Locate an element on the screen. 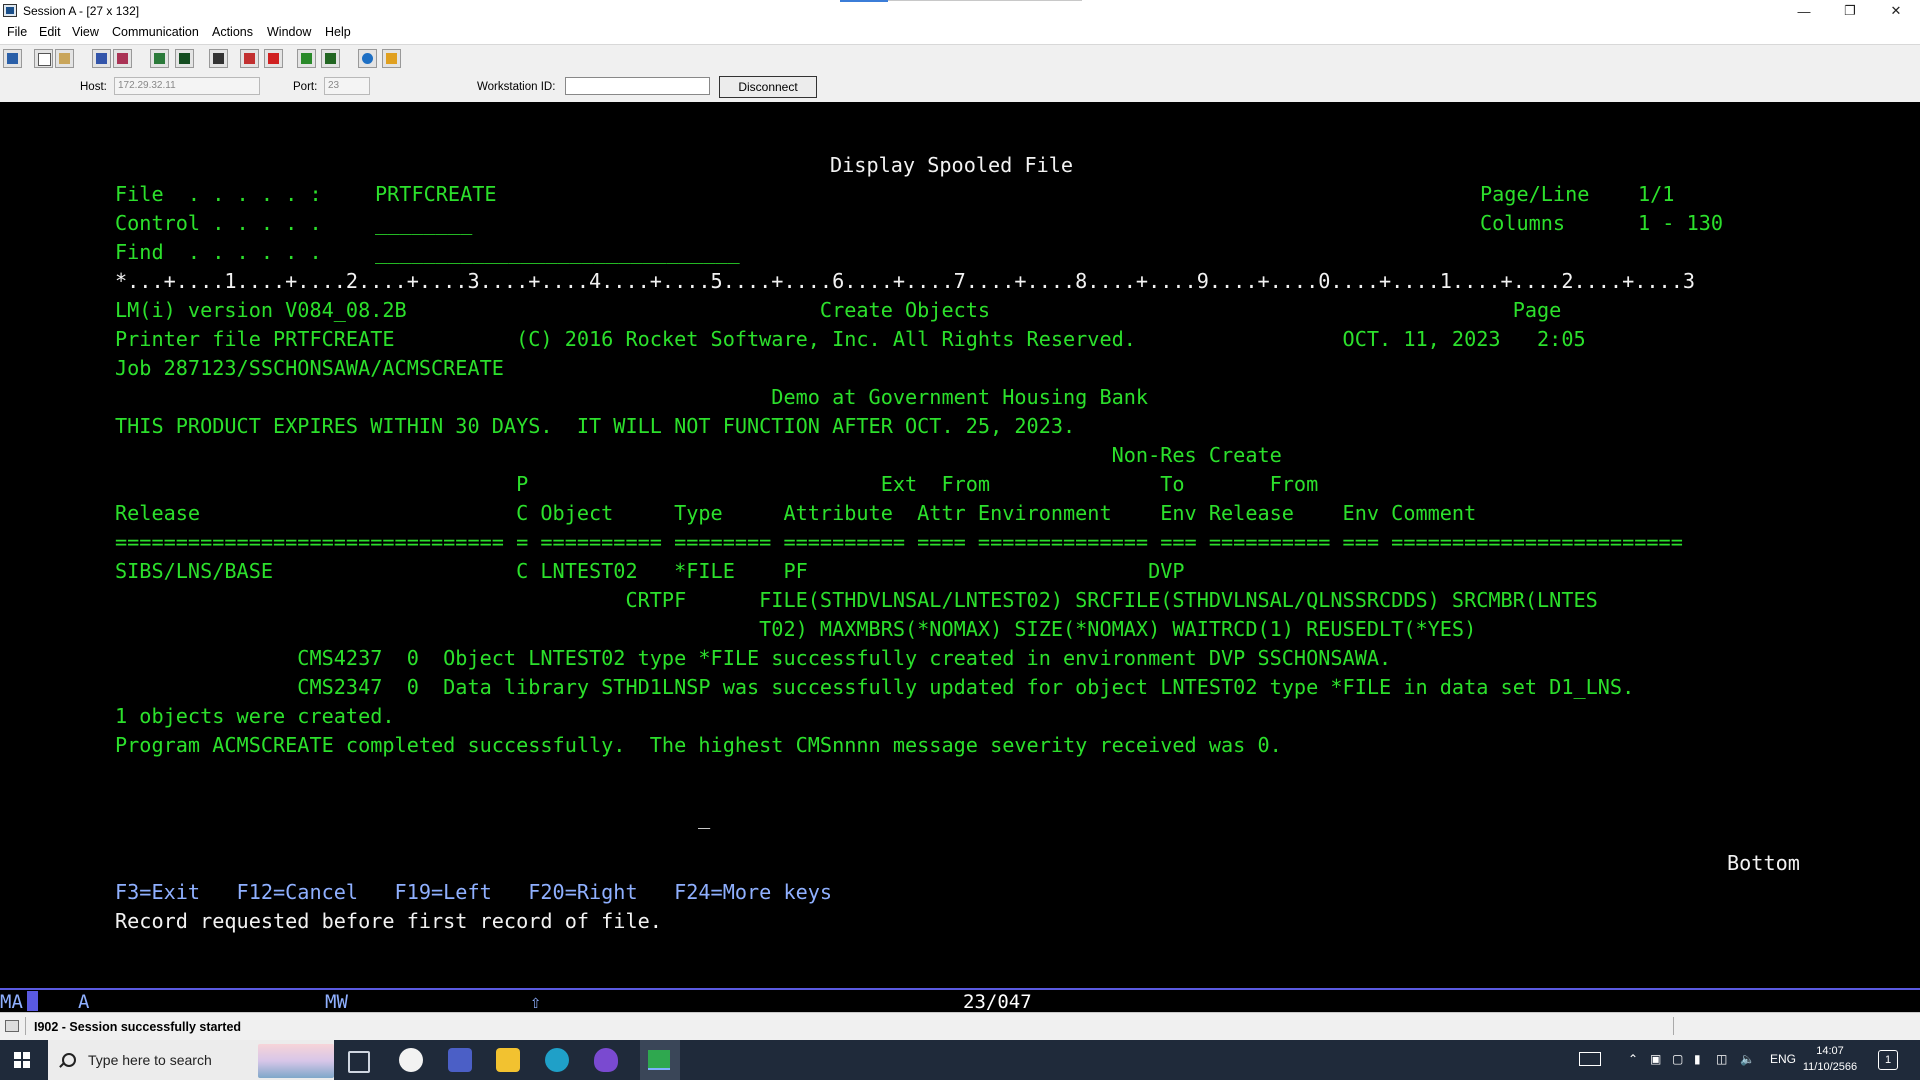 The height and width of the screenshot is (1080, 1920). restore-icon: ❐ is located at coordinates (1850, 11).